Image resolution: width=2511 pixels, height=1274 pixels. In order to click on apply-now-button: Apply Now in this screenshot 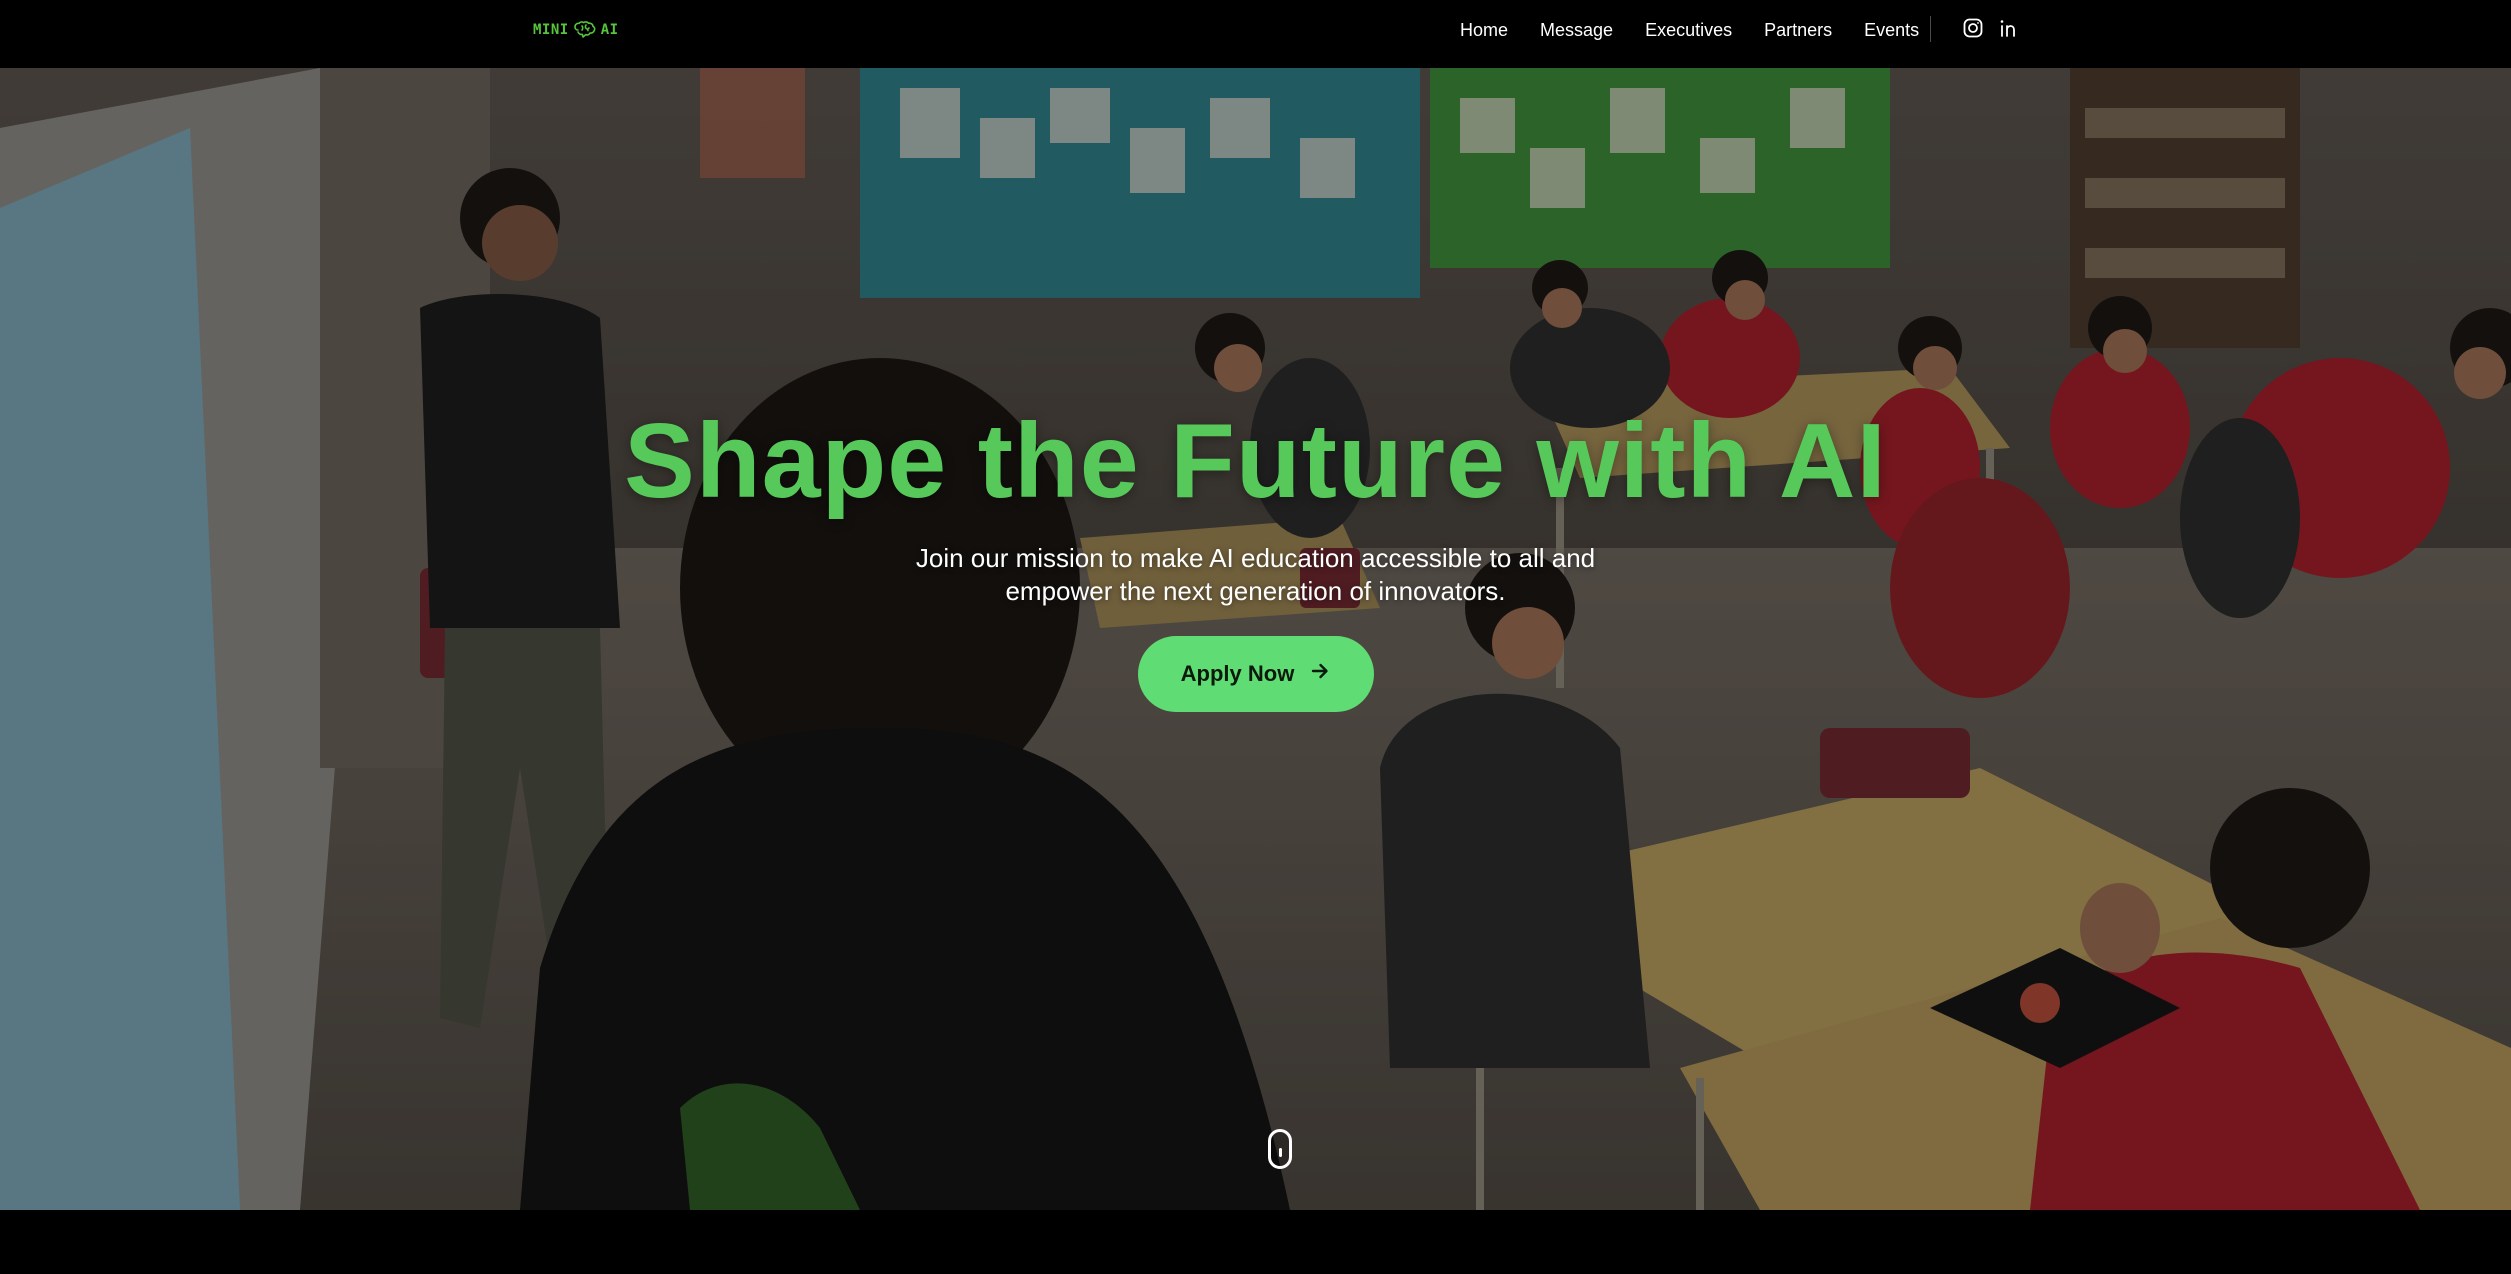, I will do `click(1255, 673)`.